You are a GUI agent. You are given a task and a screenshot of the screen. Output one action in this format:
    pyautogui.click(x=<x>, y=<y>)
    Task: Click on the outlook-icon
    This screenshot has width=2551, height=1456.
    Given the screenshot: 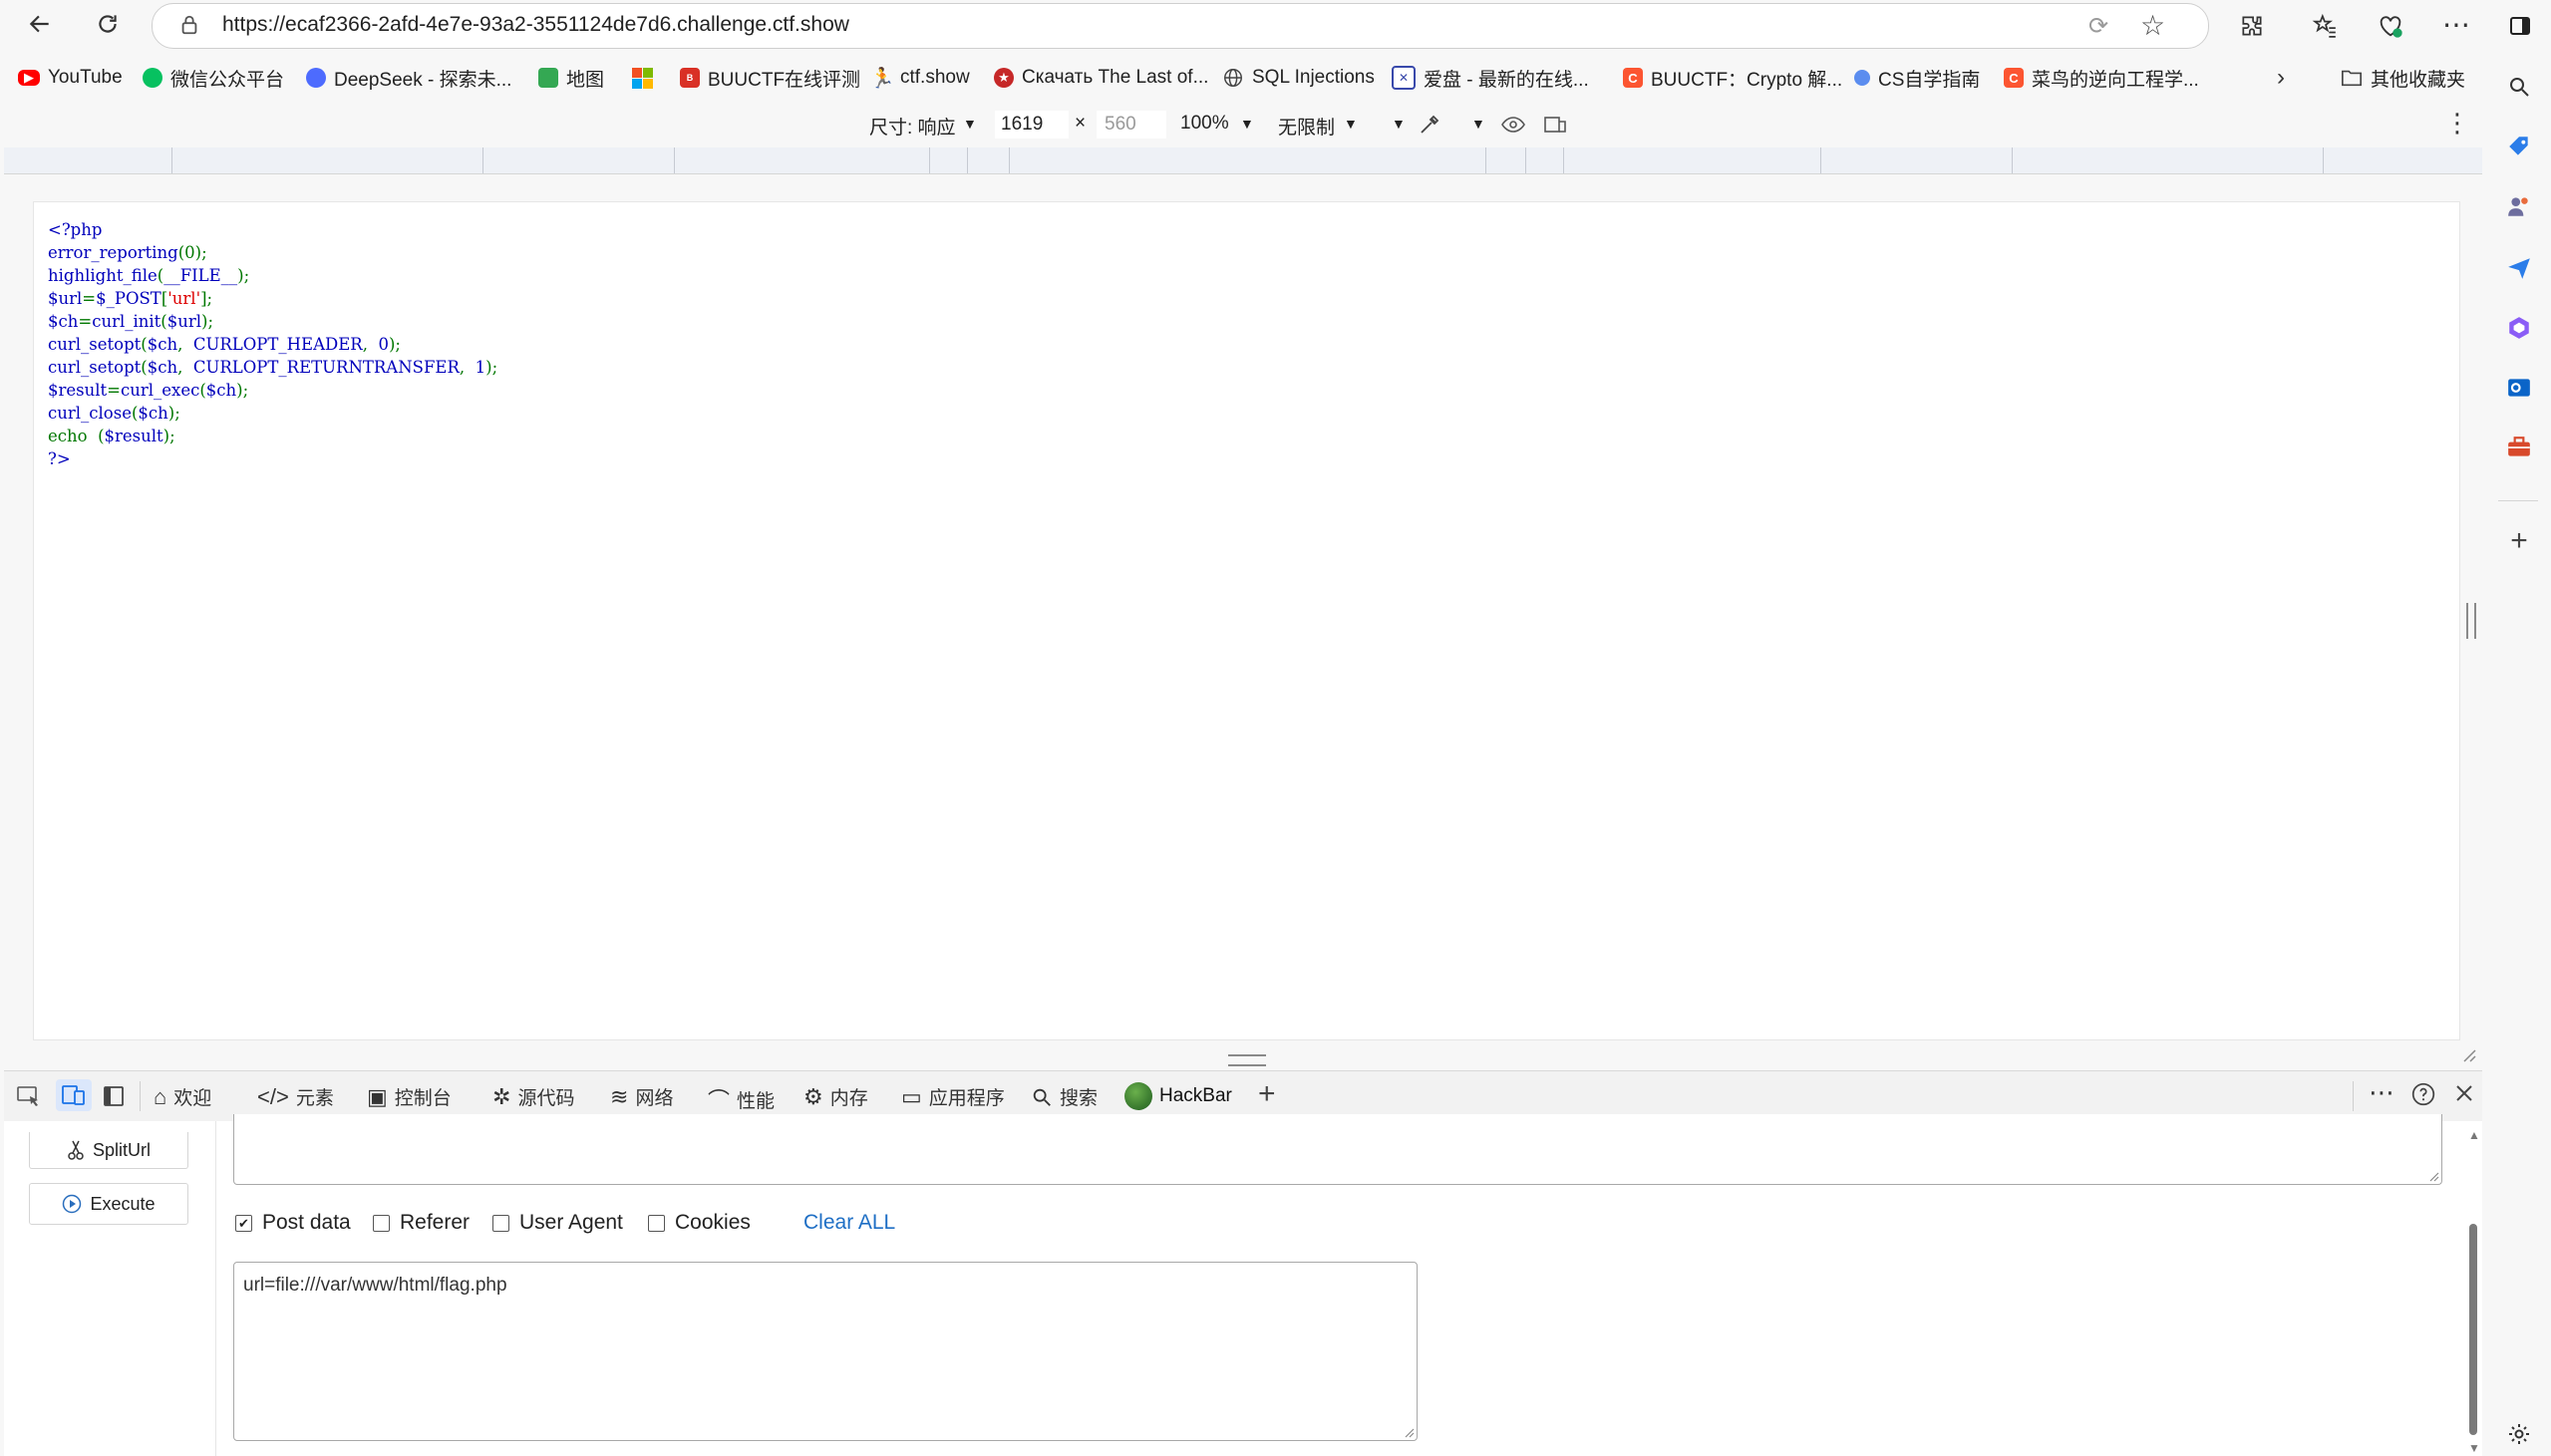 What is the action you would take?
    pyautogui.click(x=2519, y=388)
    